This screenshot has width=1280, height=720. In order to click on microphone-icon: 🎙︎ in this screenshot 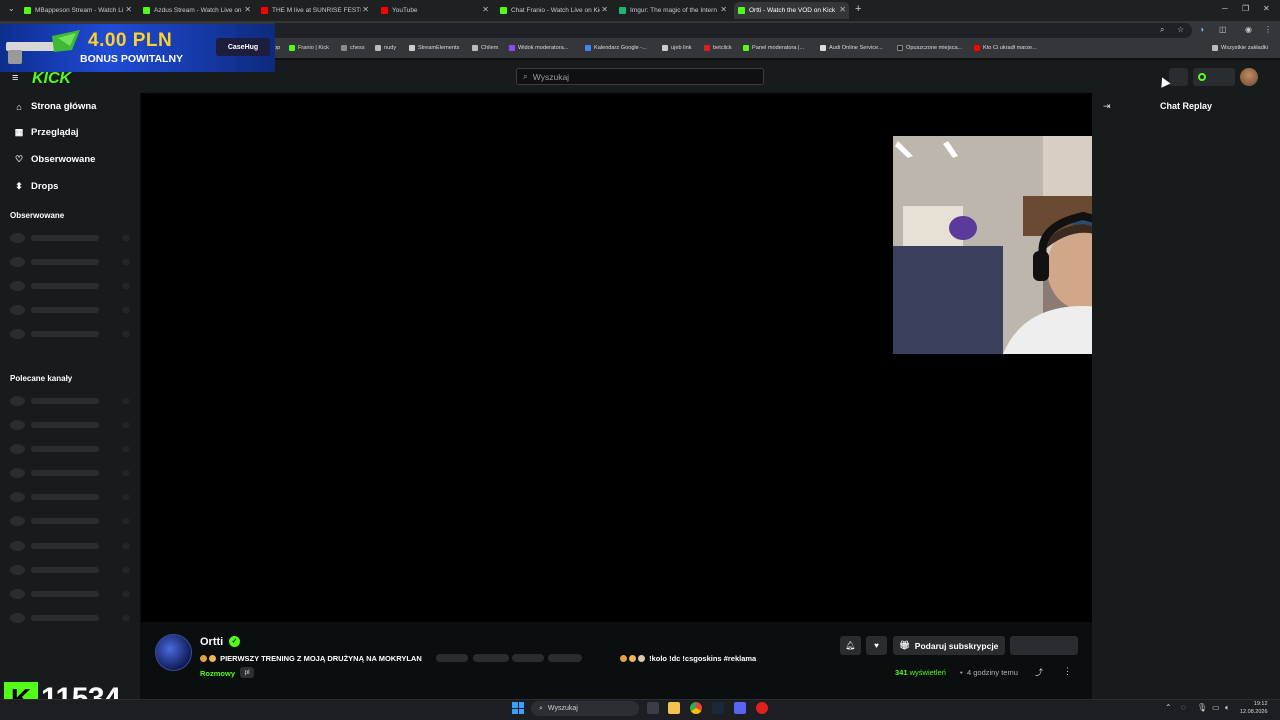, I will do `click(1202, 707)`.